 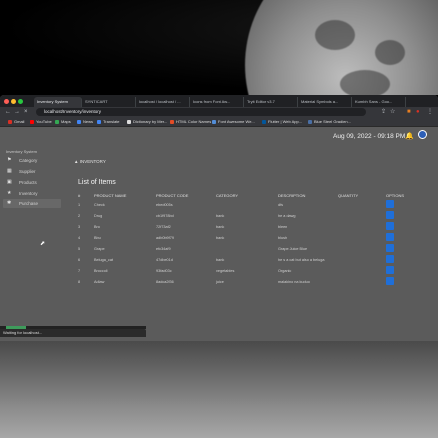 I want to click on bookmark-item: HTML Color Names, so click(x=190, y=121).